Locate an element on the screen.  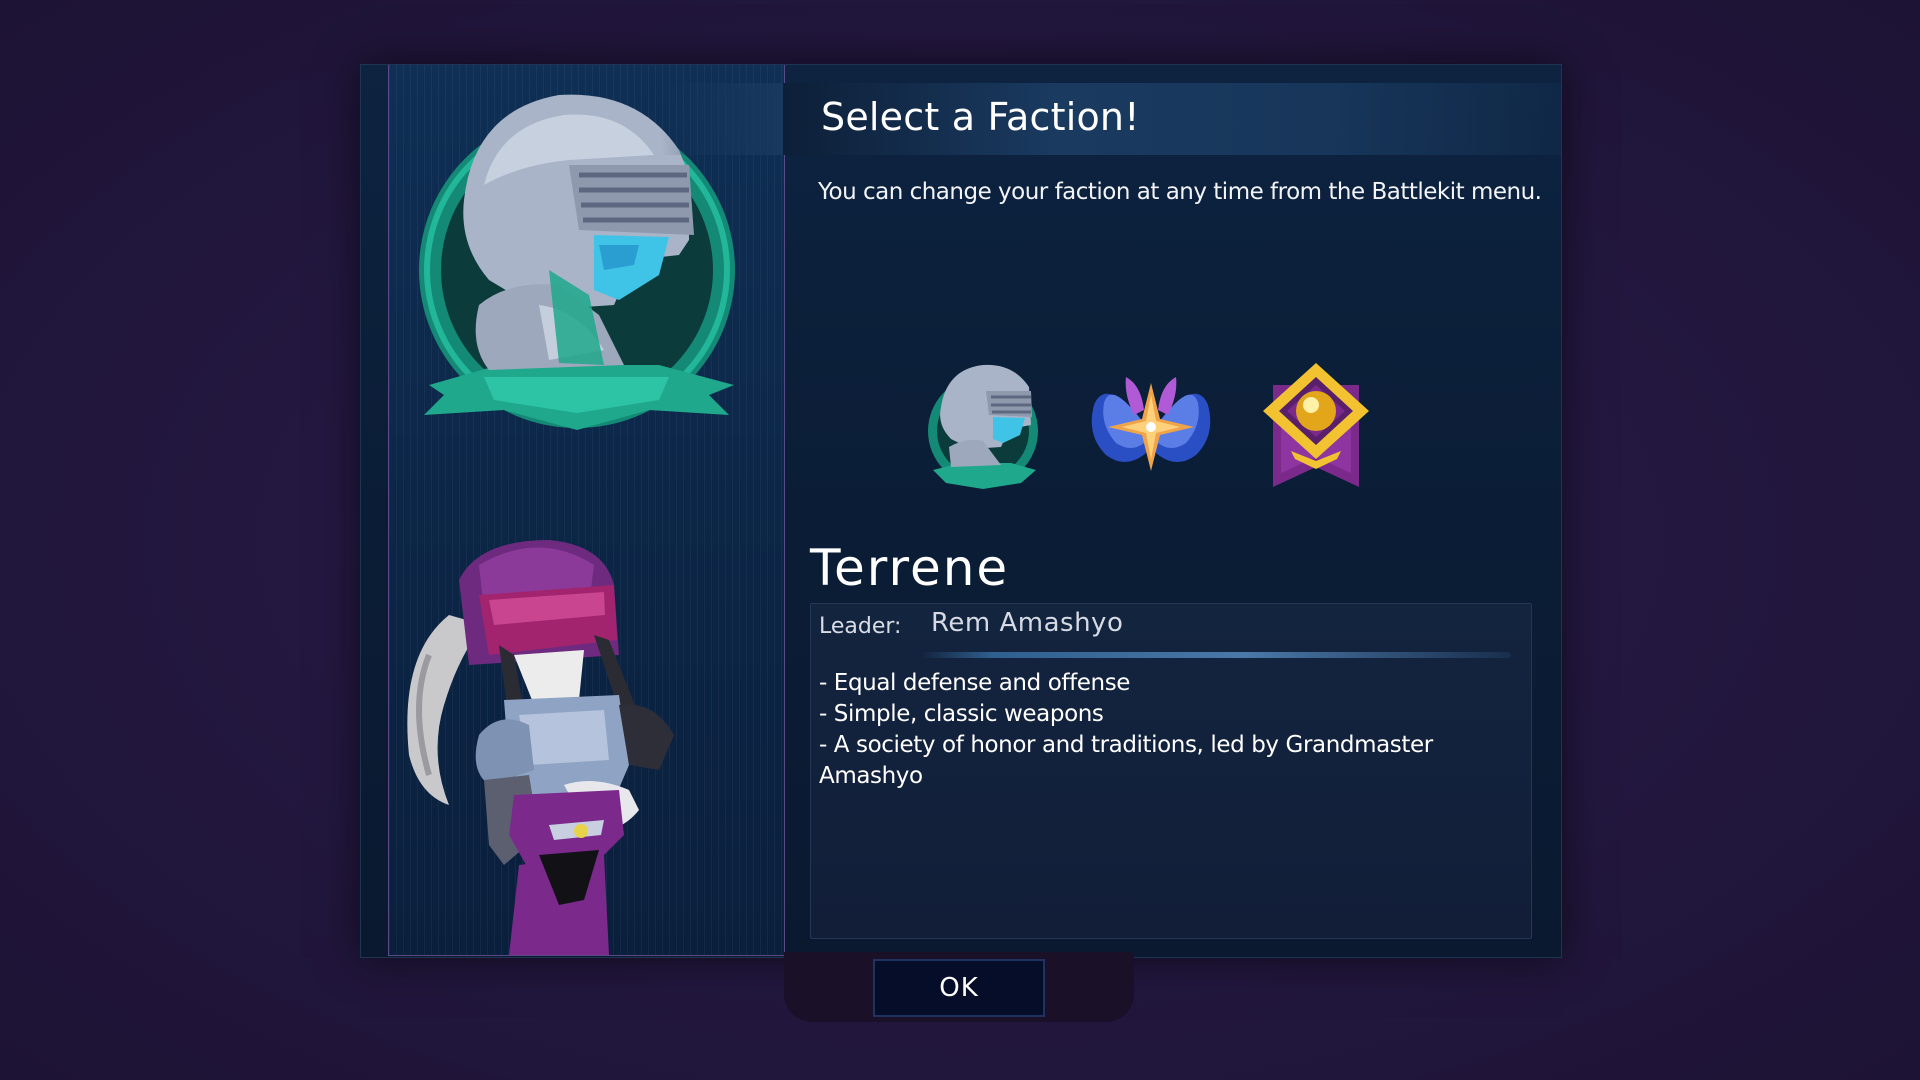
faction-icon-row is located at coordinates (1151, 425).